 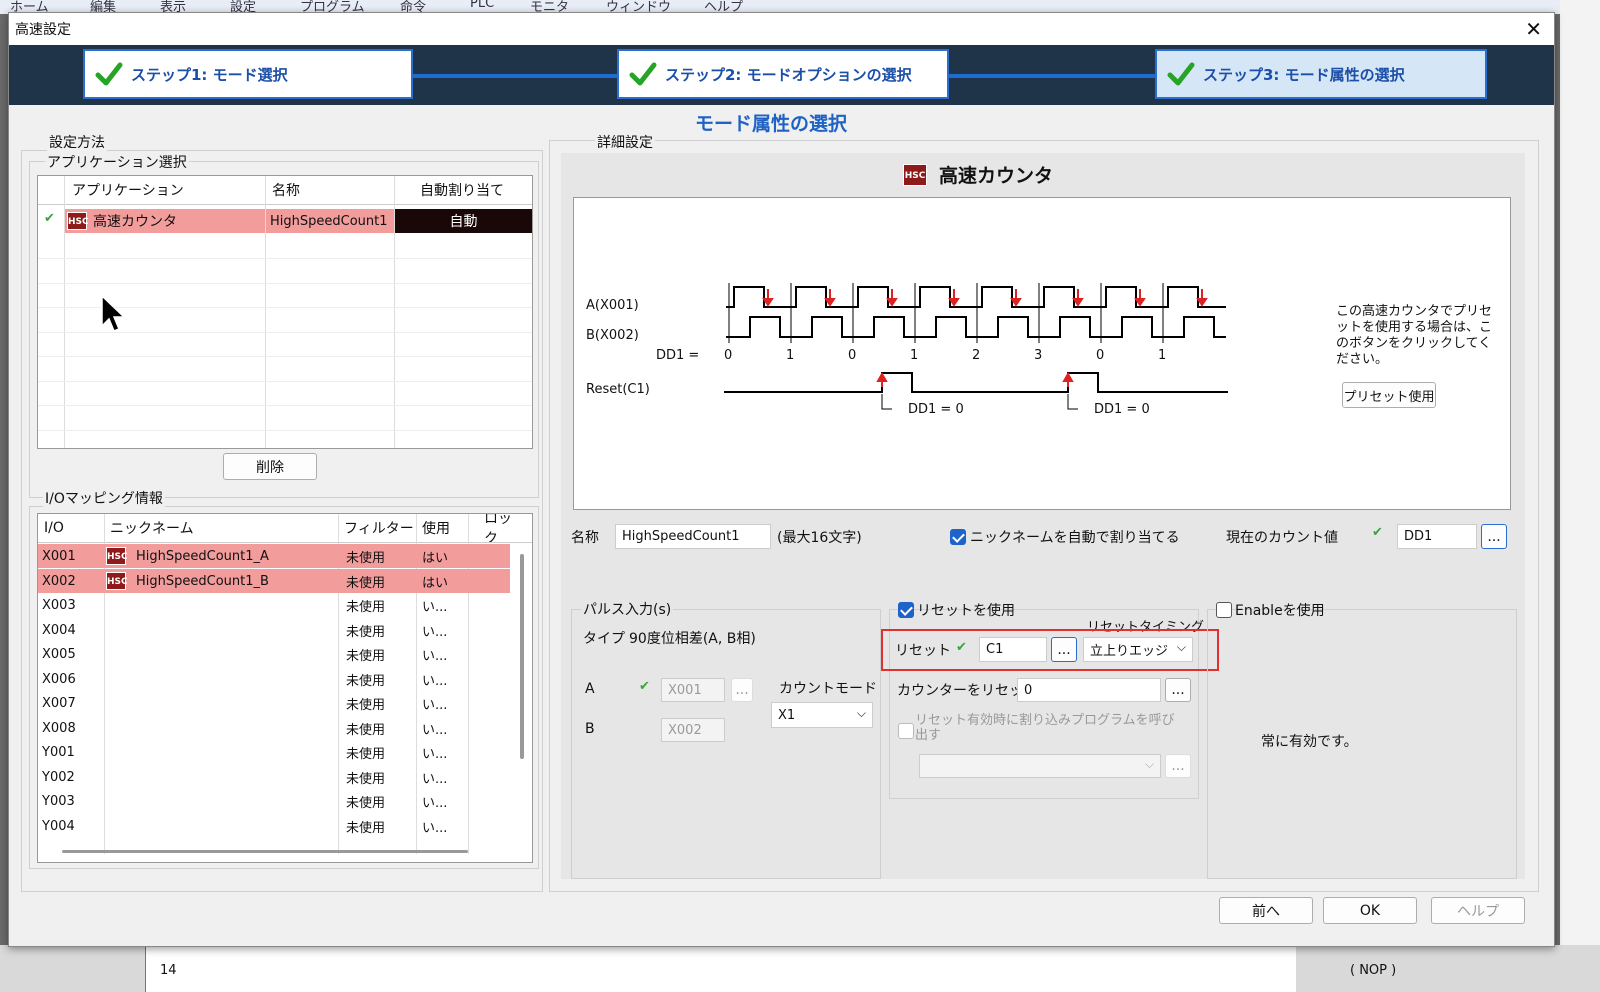 I want to click on reset-note-1: DD1 = 0, so click(x=936, y=409).